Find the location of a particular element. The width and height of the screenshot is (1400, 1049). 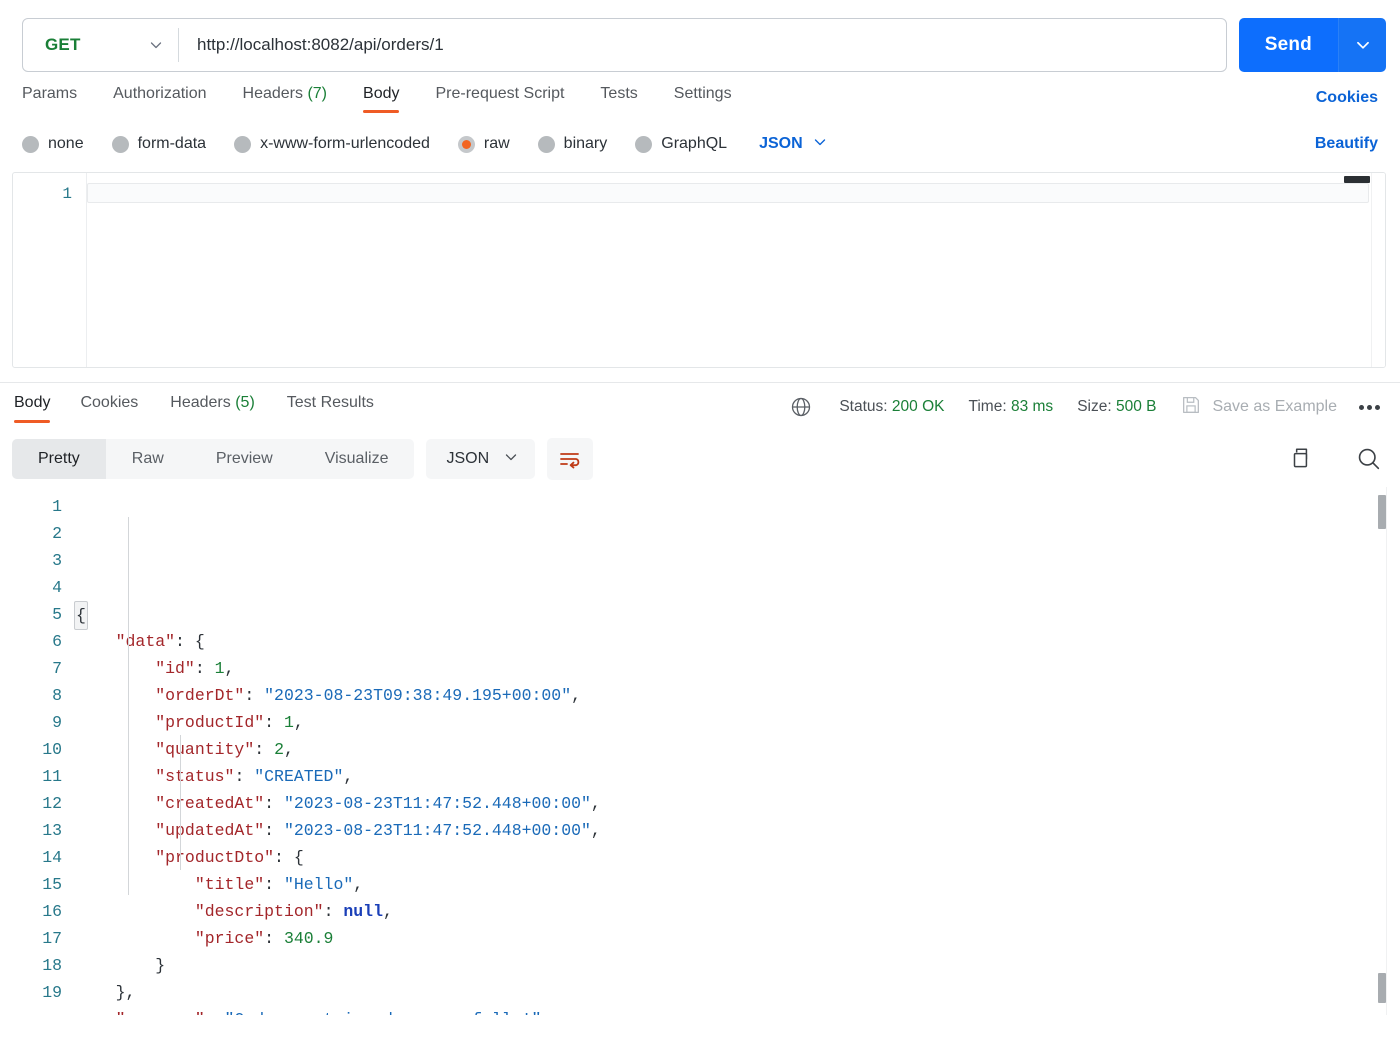

json-token-n: 340.9 is located at coordinates (308, 938).